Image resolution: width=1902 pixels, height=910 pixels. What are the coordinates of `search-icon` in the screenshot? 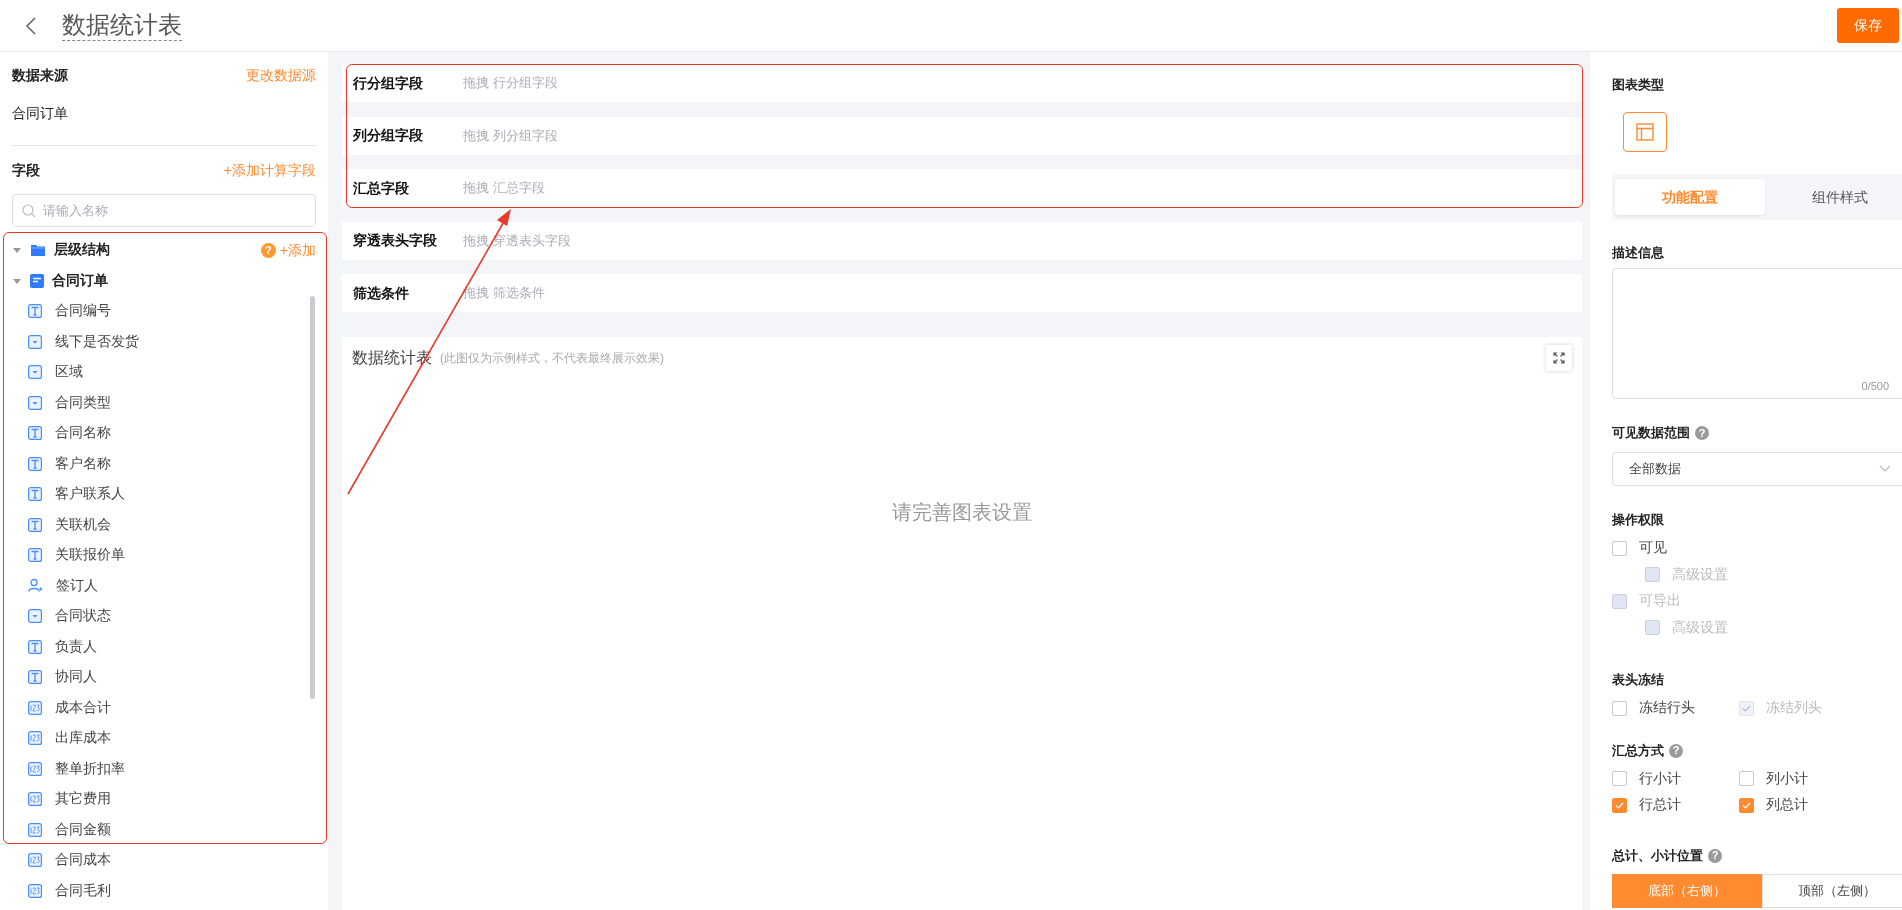 It's located at (29, 211).